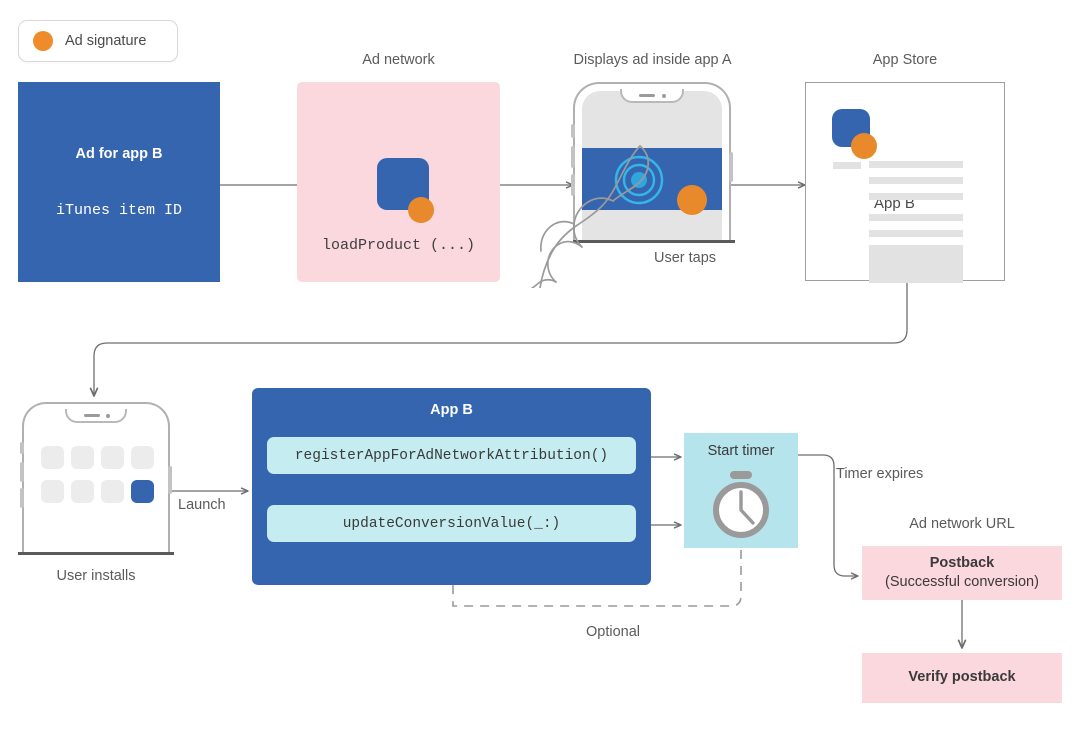 The height and width of the screenshot is (731, 1080). What do you see at coordinates (880, 474) in the screenshot?
I see `timer-expires-label: Timer expires` at bounding box center [880, 474].